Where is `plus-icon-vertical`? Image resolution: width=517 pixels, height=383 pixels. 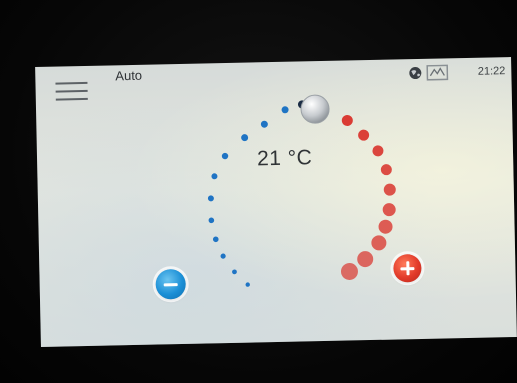 plus-icon-vertical is located at coordinates (407, 268).